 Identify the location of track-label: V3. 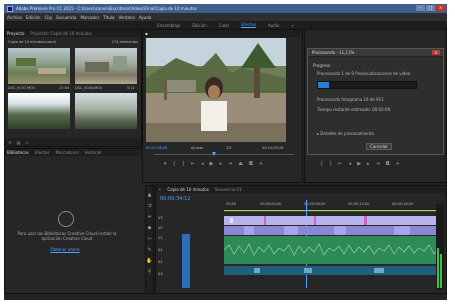
(160, 218).